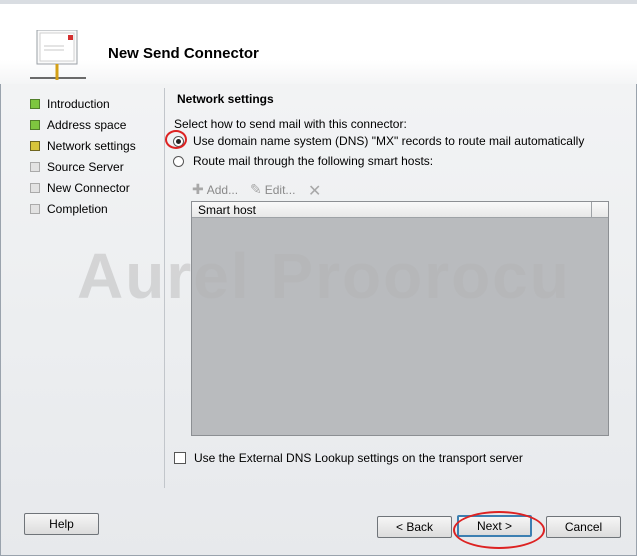  I want to click on step-network-settings: Network settings, so click(95, 146).